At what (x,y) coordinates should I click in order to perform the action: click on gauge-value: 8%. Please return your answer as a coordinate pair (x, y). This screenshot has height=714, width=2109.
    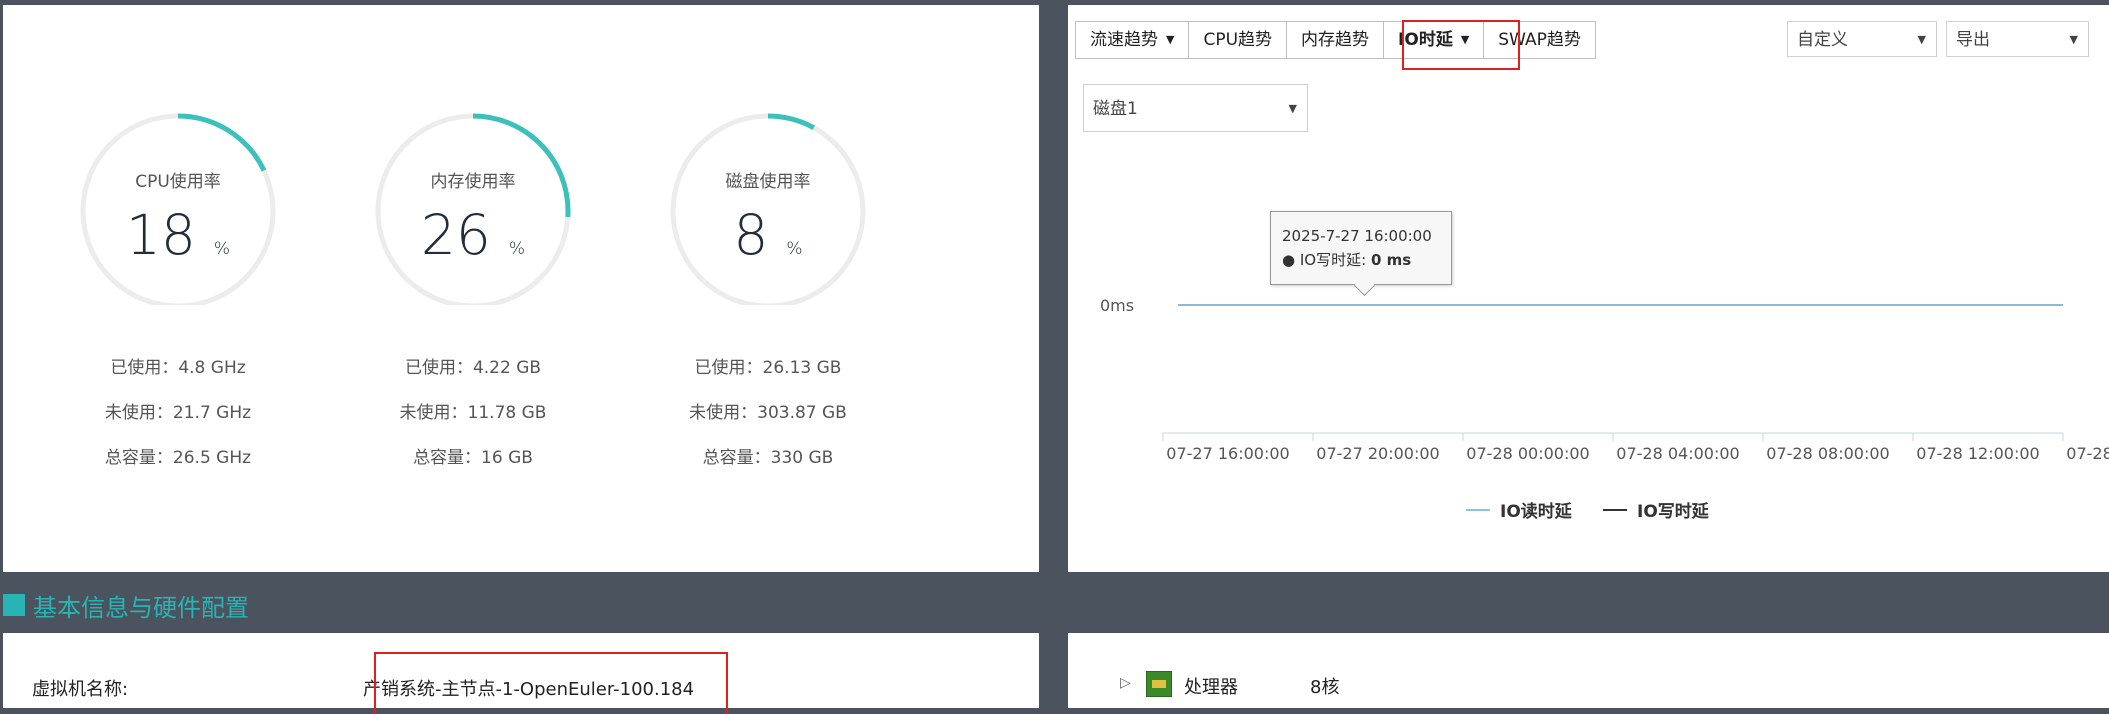
    Looking at the image, I should click on (768, 235).